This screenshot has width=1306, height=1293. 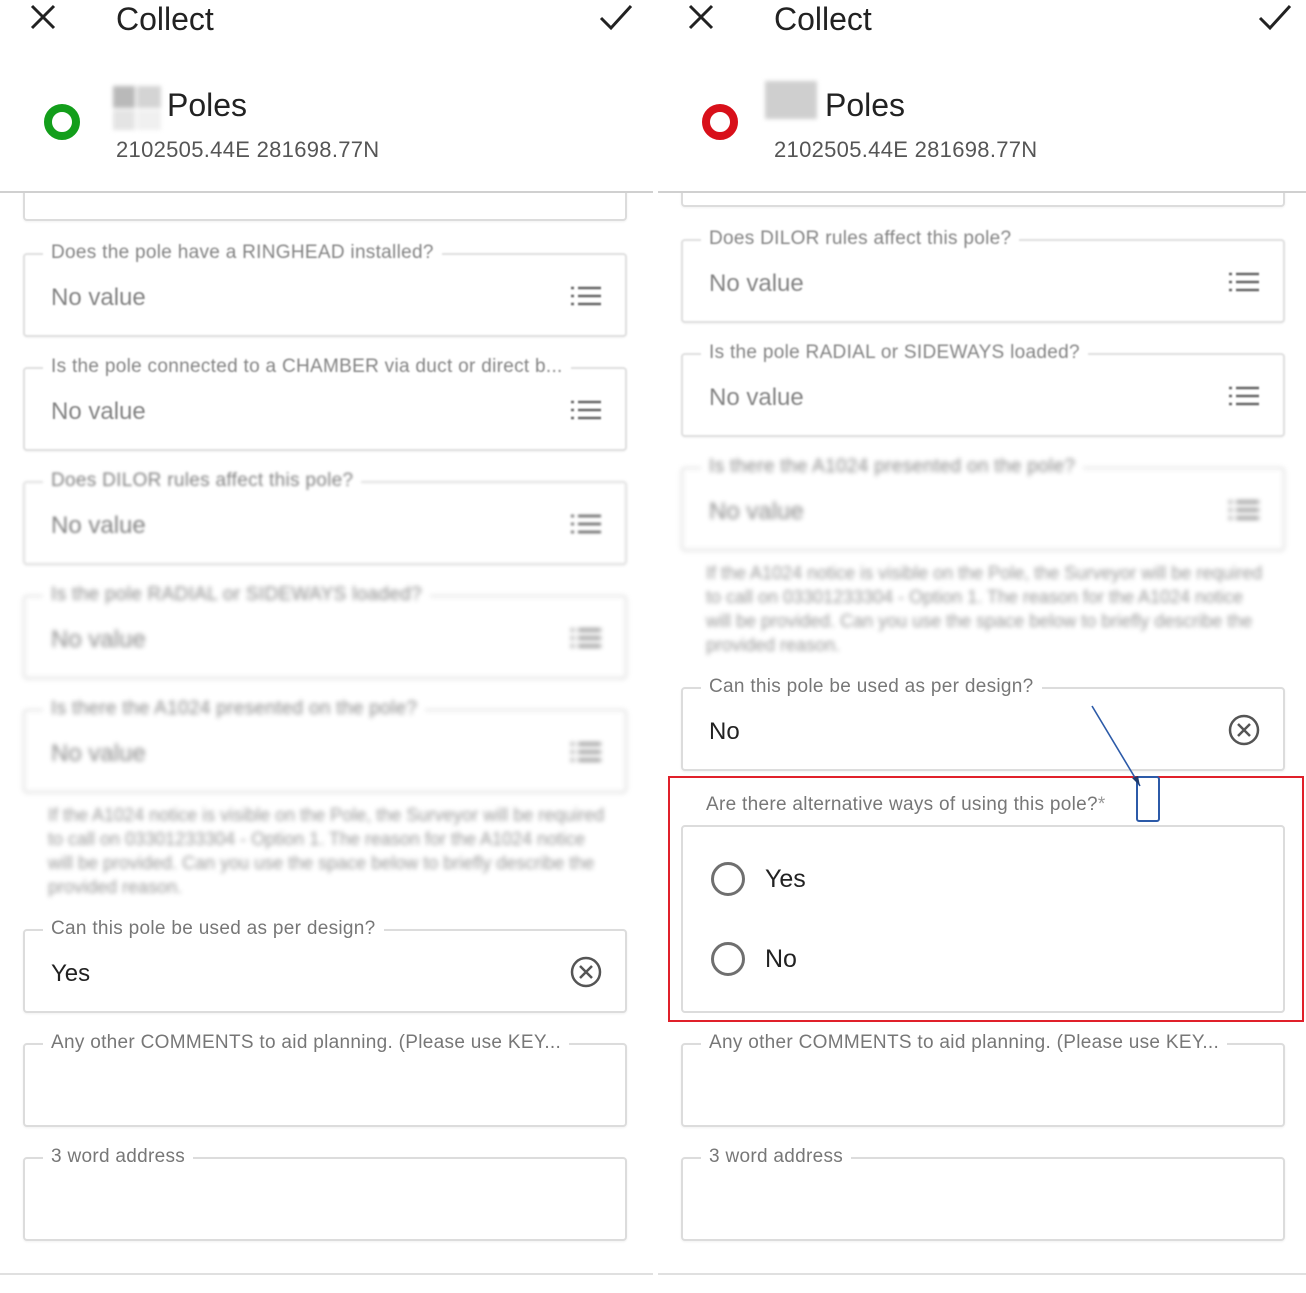 I want to click on status-ok-icon, so click(x=62, y=122).